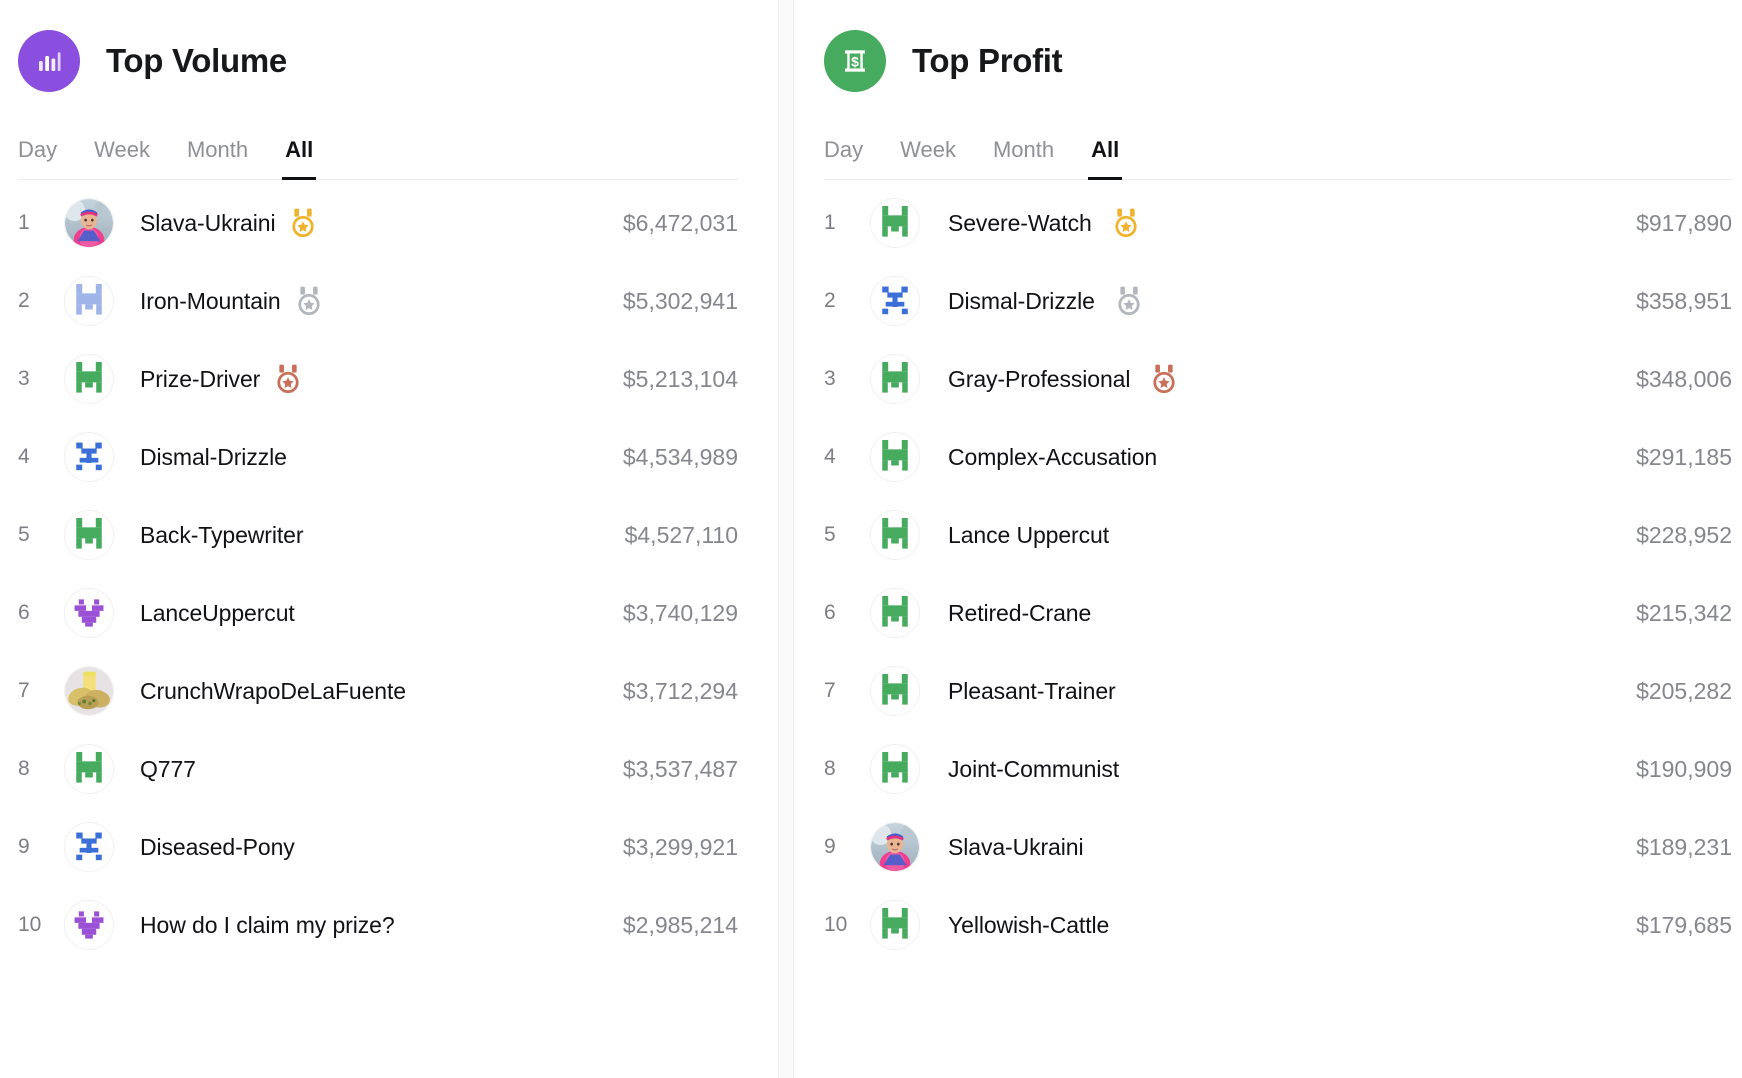  I want to click on player-name: Lance Uppercut, so click(1028, 535).